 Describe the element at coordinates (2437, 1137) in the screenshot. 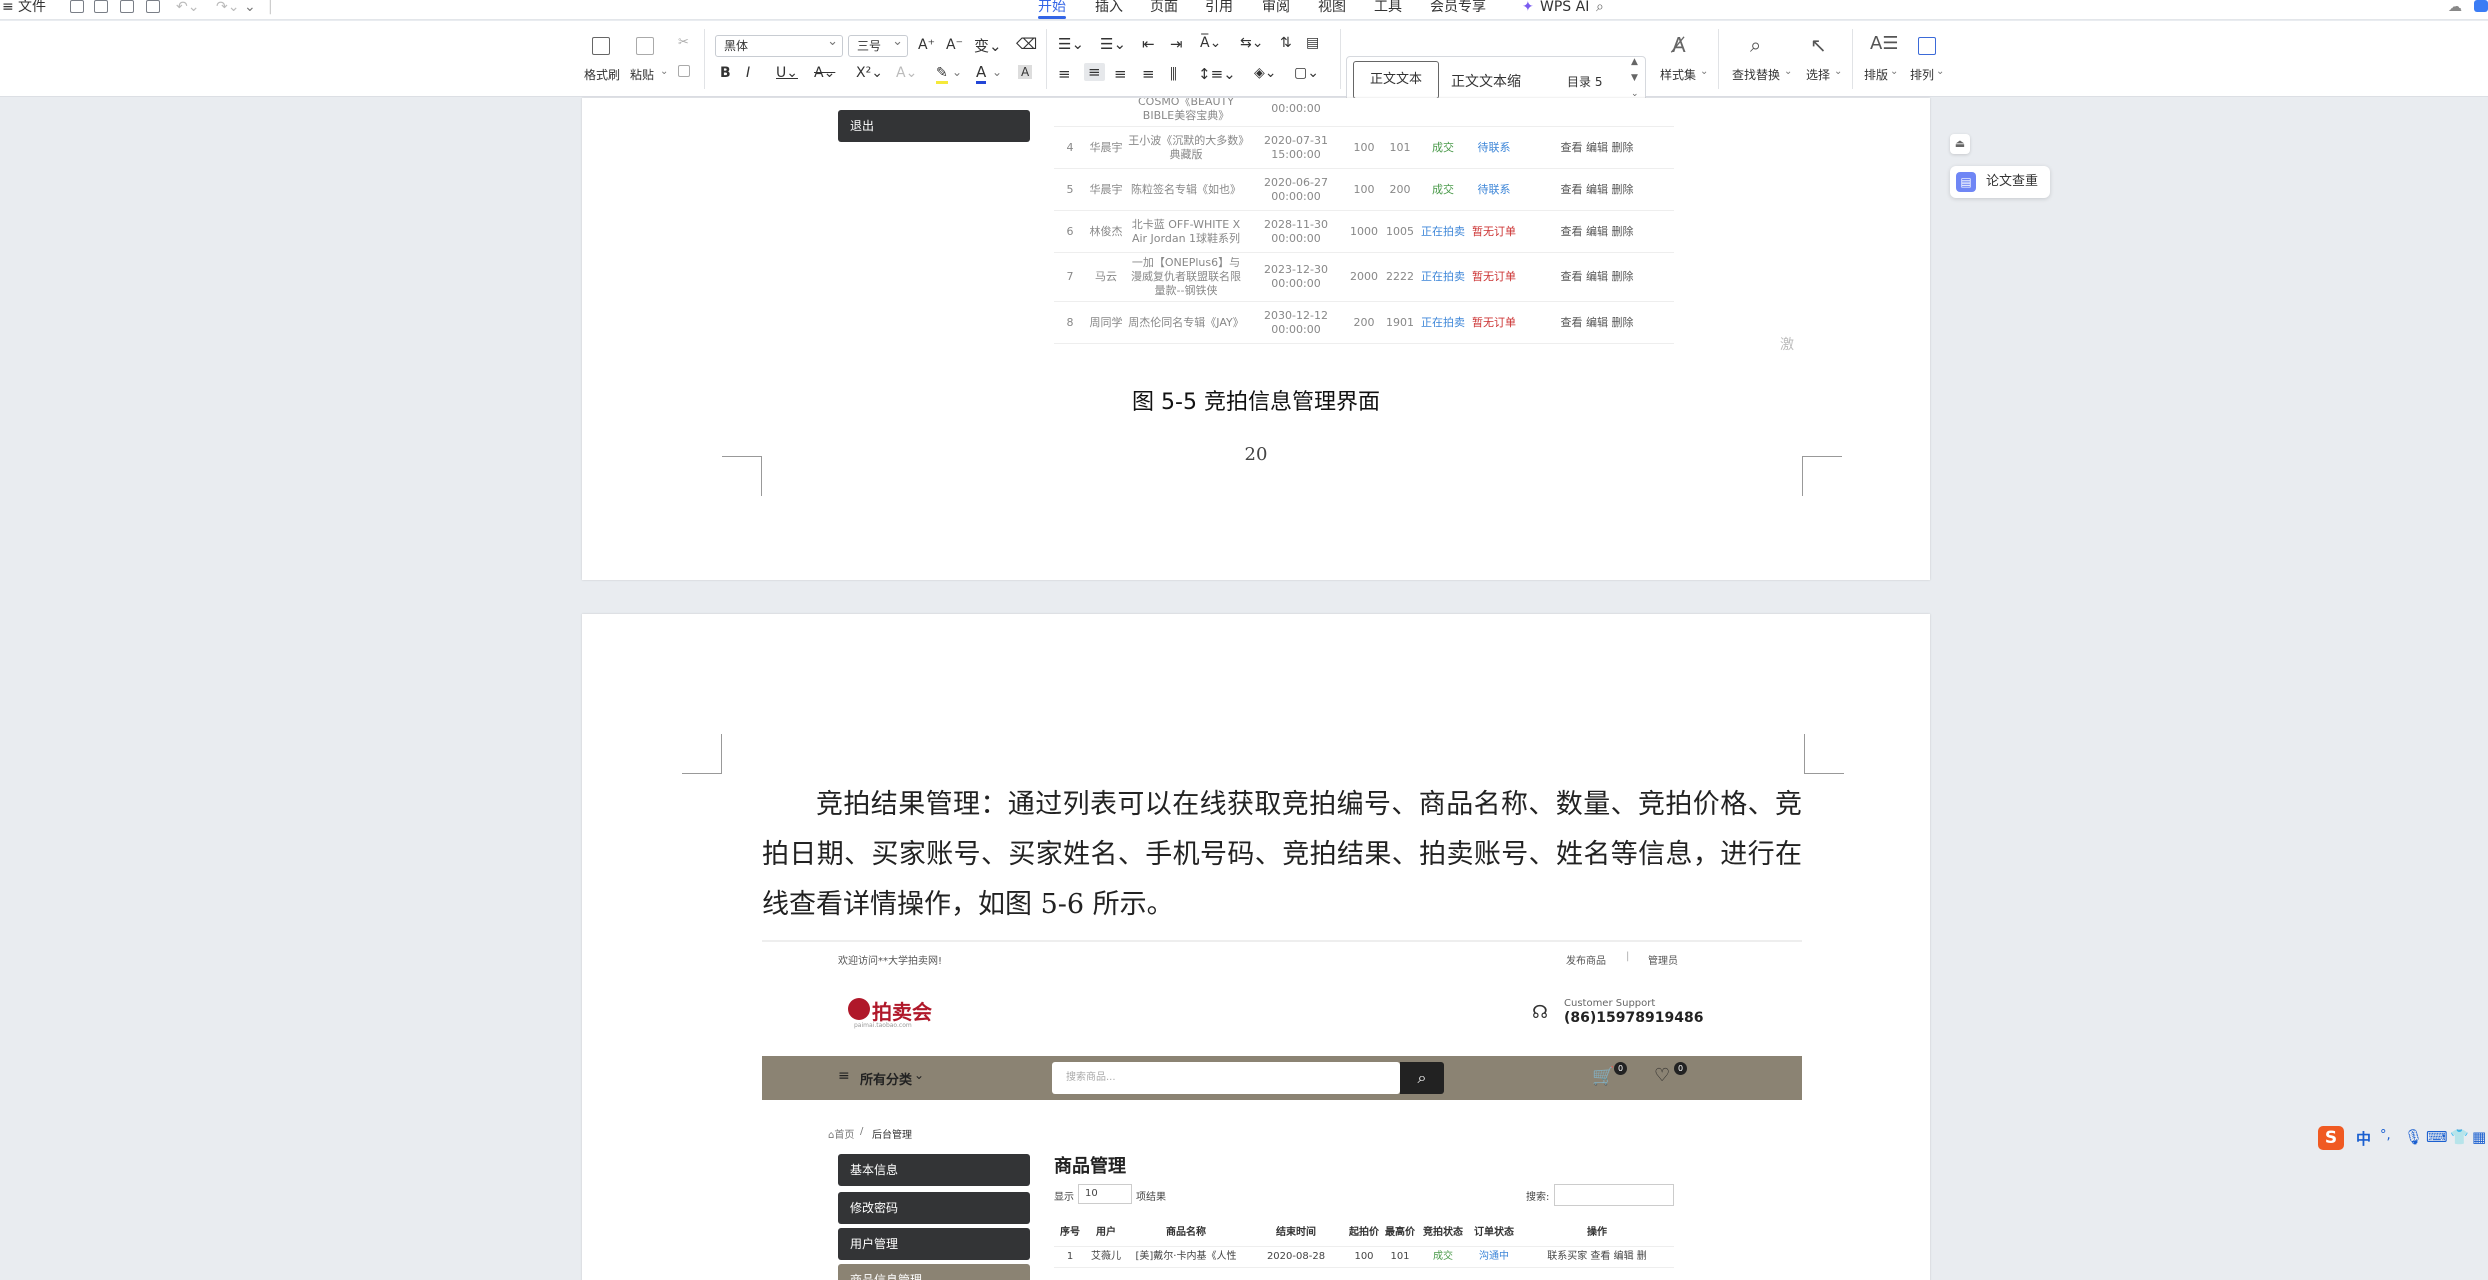

I see `ime-keyboard-icon: ⌨` at that location.